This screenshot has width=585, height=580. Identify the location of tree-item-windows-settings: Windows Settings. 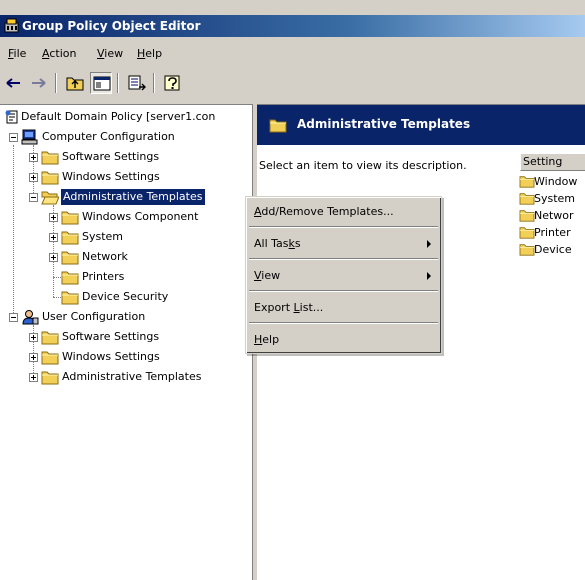
(126, 177).